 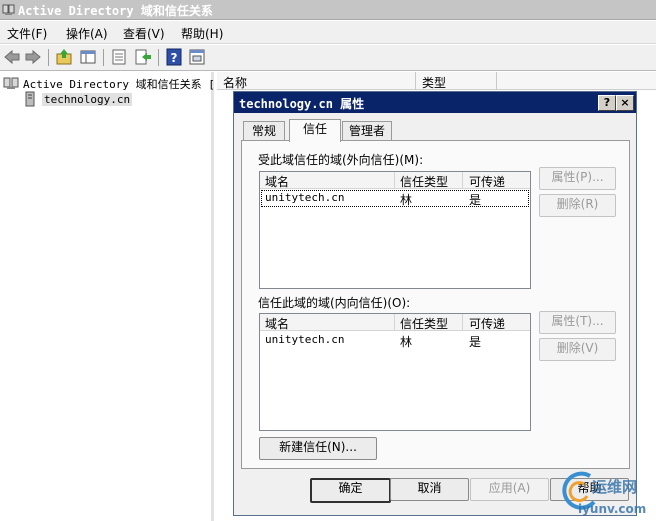 What do you see at coordinates (577, 205) in the screenshot?
I see `outgoing-remove-button: 删除(R)` at bounding box center [577, 205].